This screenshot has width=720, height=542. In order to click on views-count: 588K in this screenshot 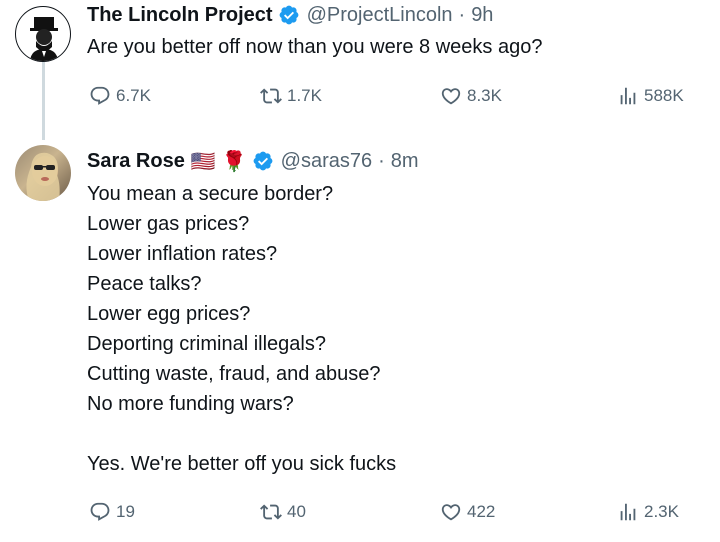, I will do `click(664, 95)`.